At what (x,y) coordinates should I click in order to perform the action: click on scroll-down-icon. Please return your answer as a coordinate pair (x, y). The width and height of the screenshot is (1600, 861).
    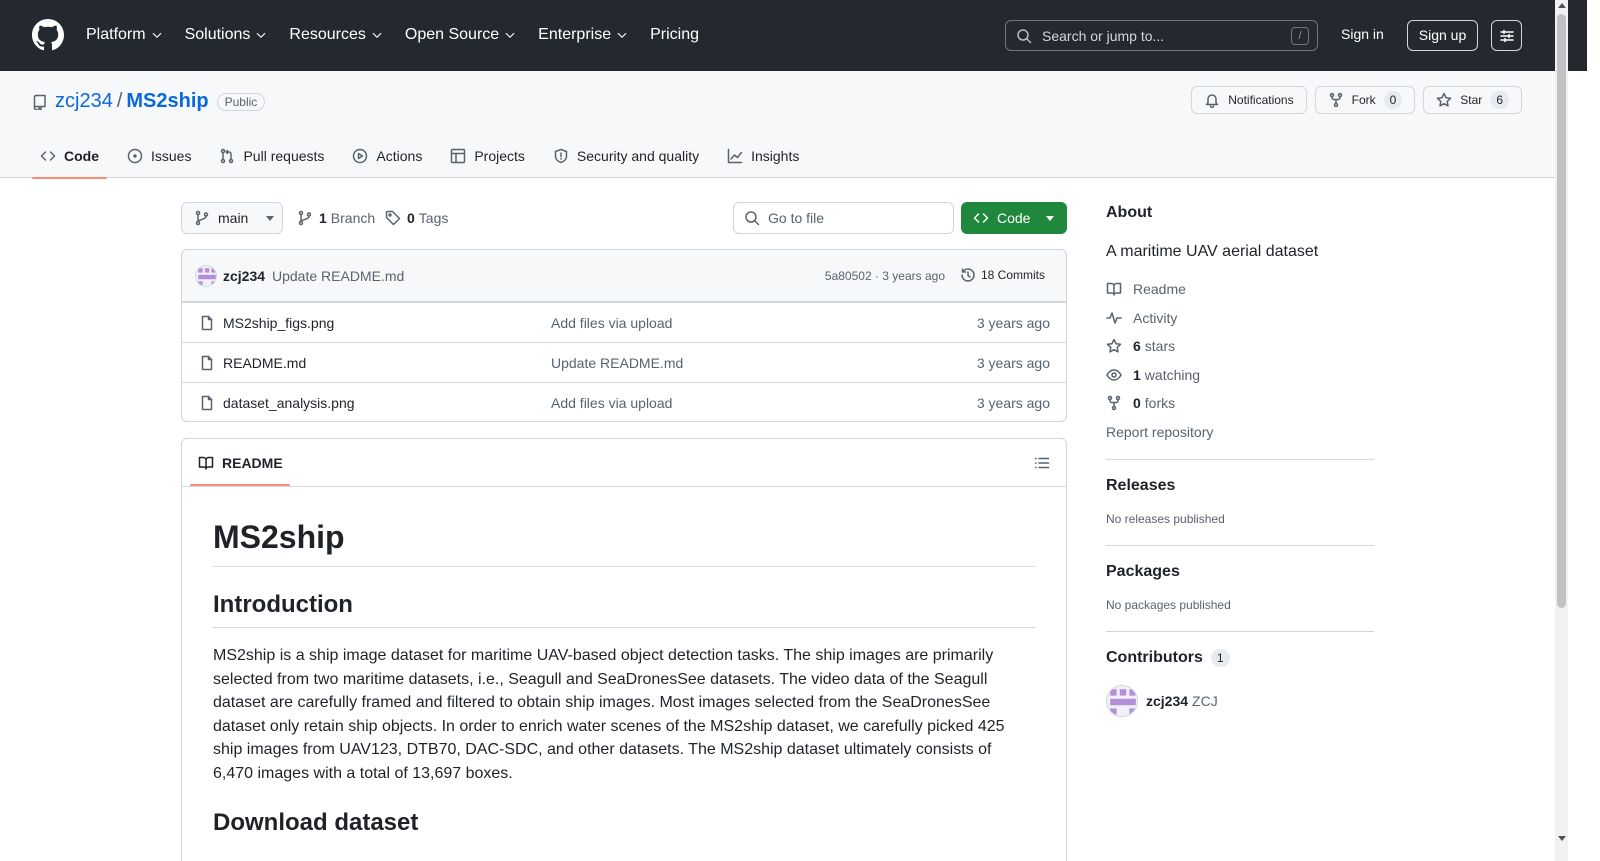
    Looking at the image, I should click on (1562, 838).